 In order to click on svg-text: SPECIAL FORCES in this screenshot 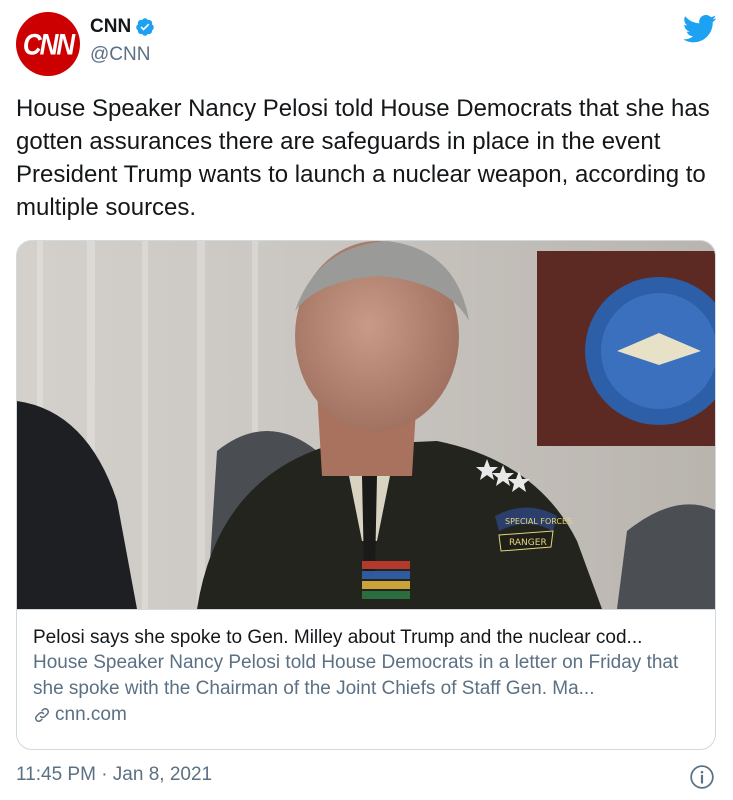, I will do `click(538, 521)`.